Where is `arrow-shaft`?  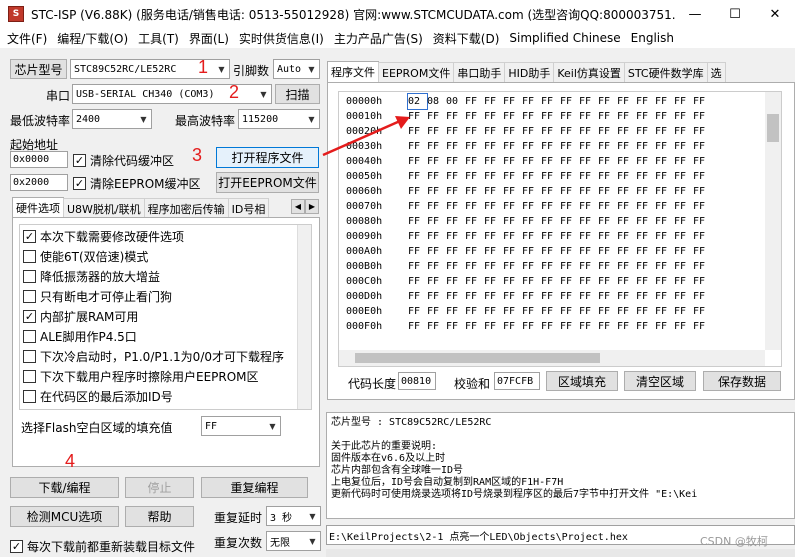 arrow-shaft is located at coordinates (361, 138).